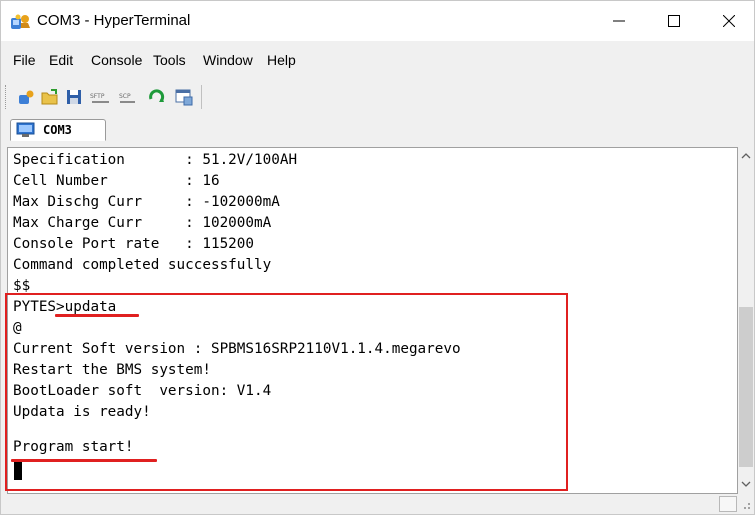 The image size is (755, 515). Describe the element at coordinates (377, 21) in the screenshot. I see `title-bar: COM3 - HyperTerminal` at that location.